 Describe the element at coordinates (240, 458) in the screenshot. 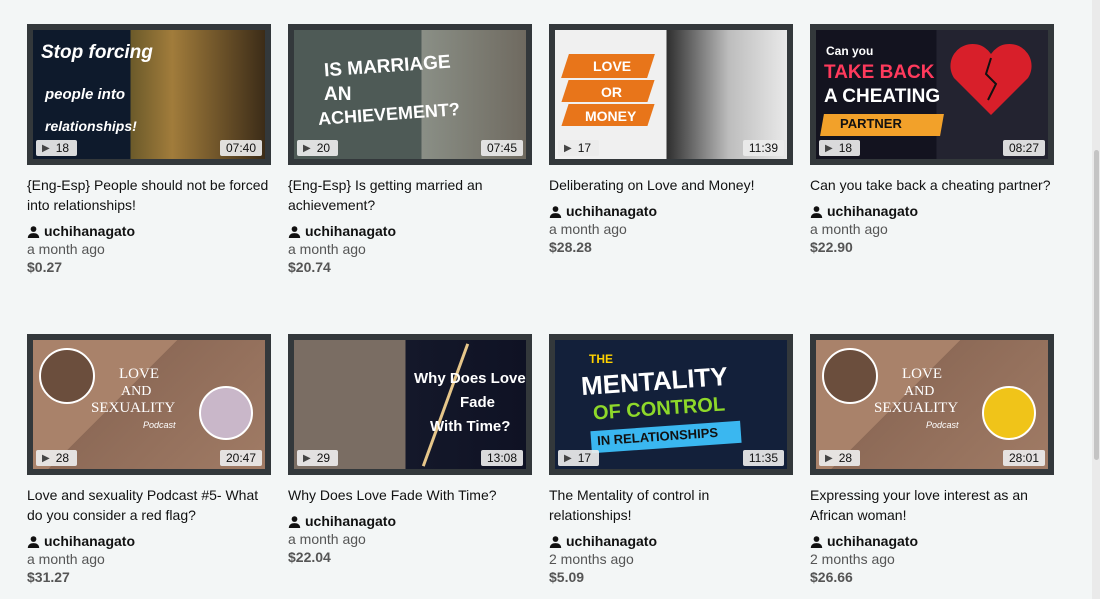

I see `duration-badge: 20:47` at that location.